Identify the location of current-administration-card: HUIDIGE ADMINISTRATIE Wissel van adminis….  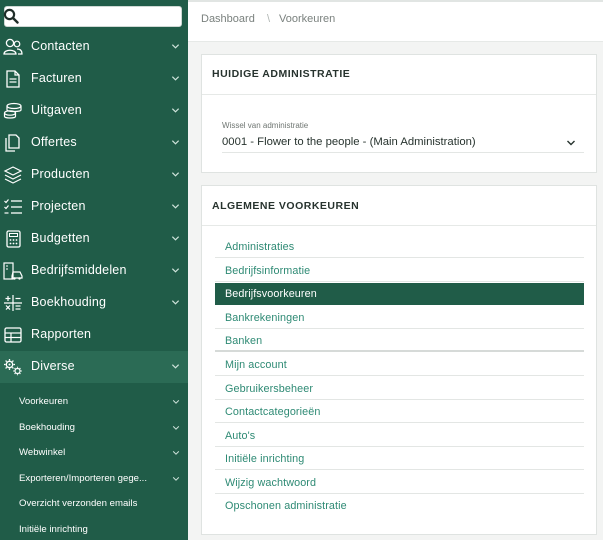
(399, 113).